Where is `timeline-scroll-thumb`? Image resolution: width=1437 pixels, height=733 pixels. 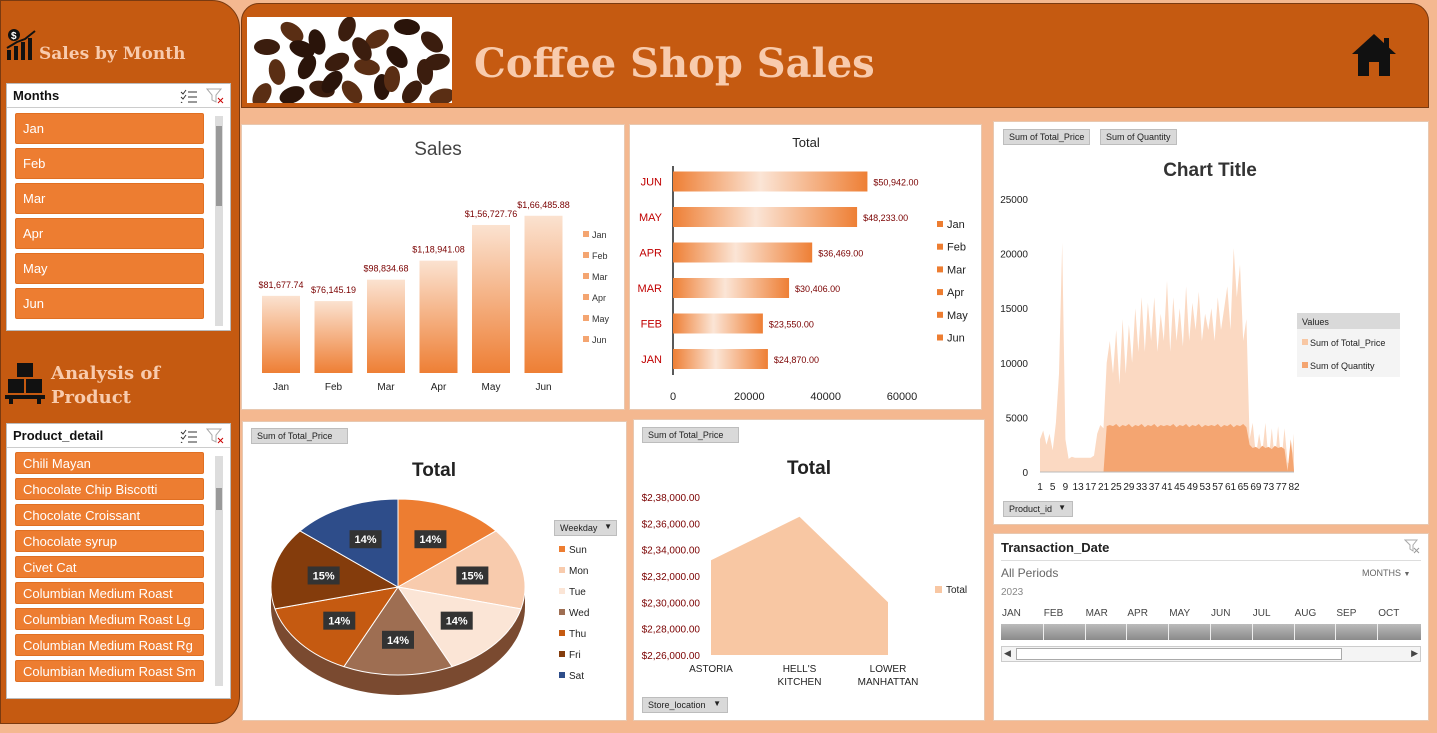 timeline-scroll-thumb is located at coordinates (1179, 654).